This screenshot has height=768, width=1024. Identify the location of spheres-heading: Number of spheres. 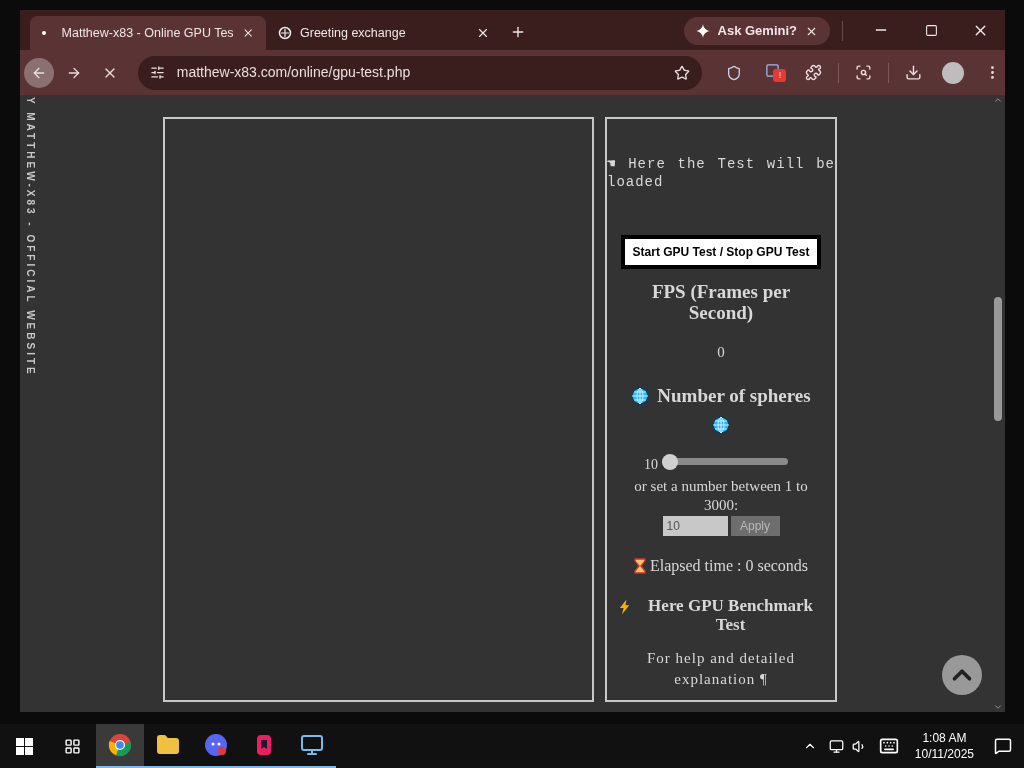
(734, 395).